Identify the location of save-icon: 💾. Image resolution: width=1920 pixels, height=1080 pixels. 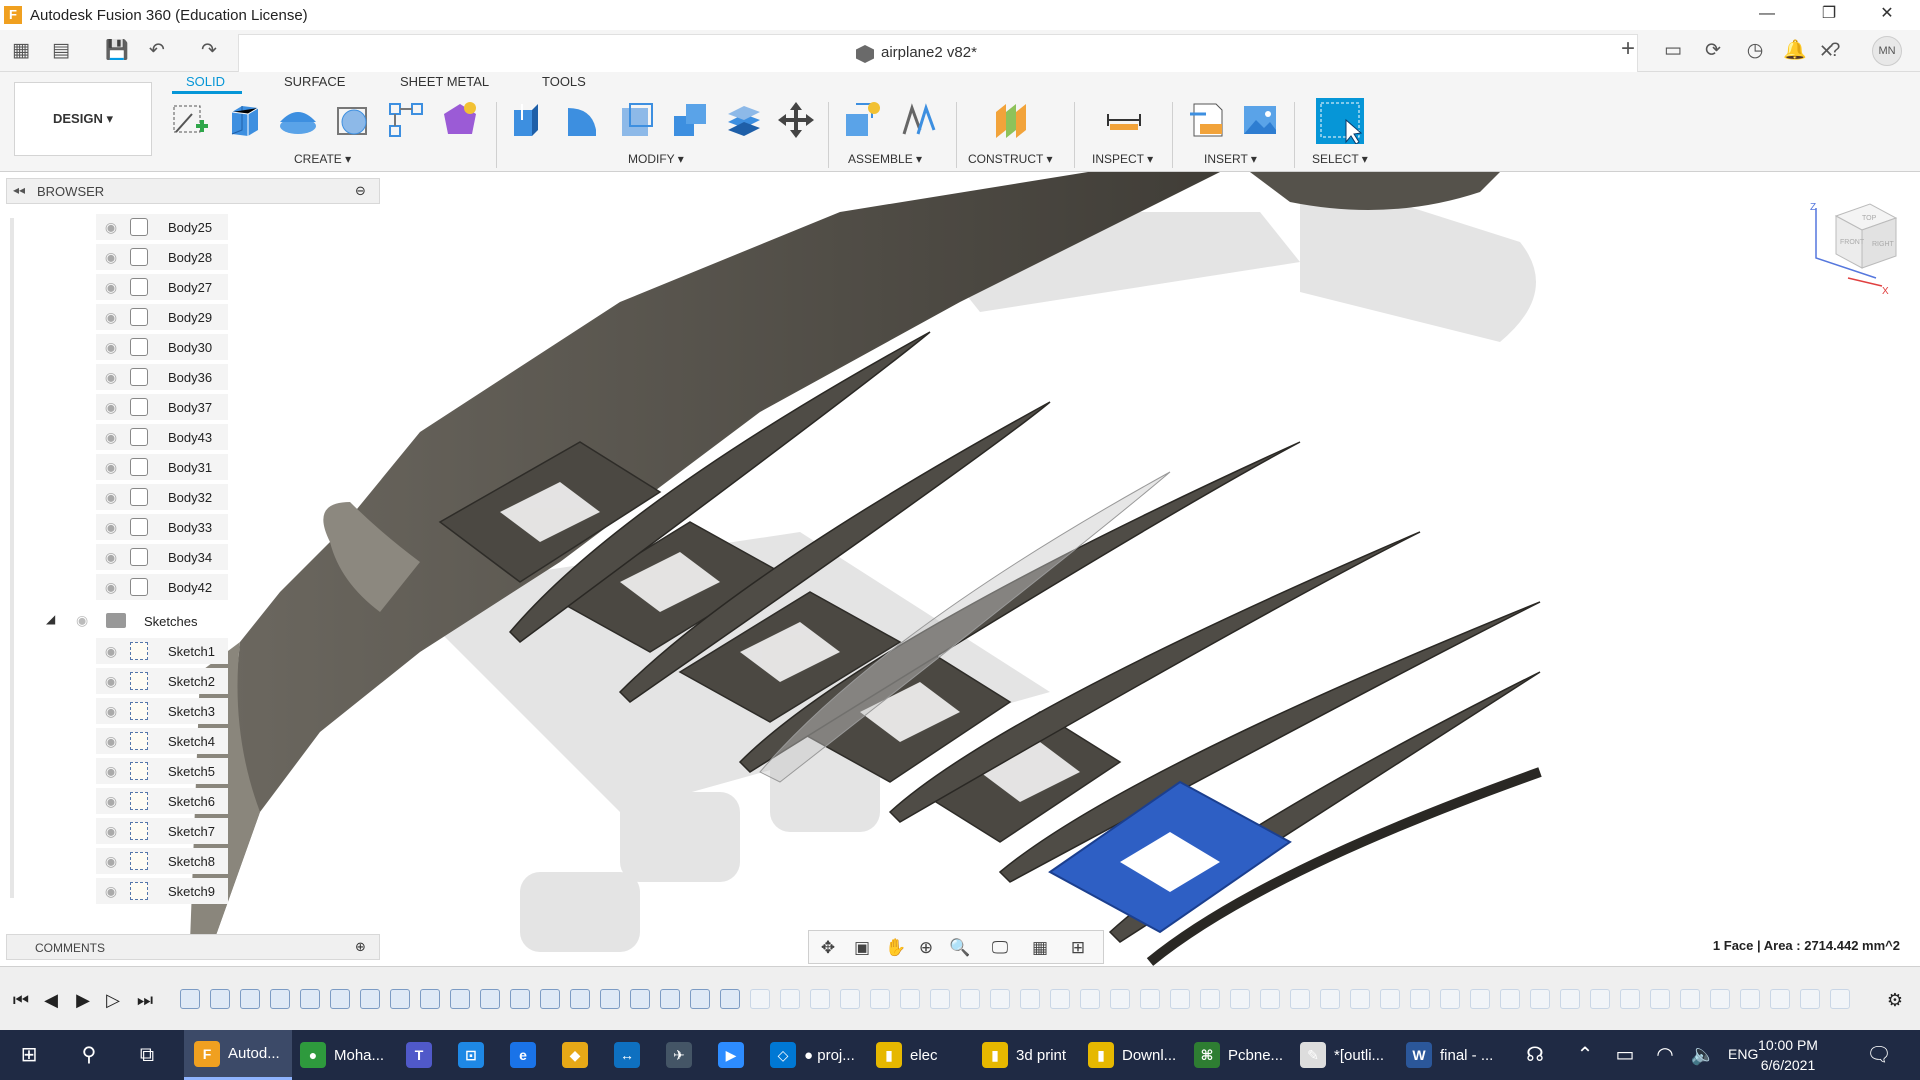
(117, 51).